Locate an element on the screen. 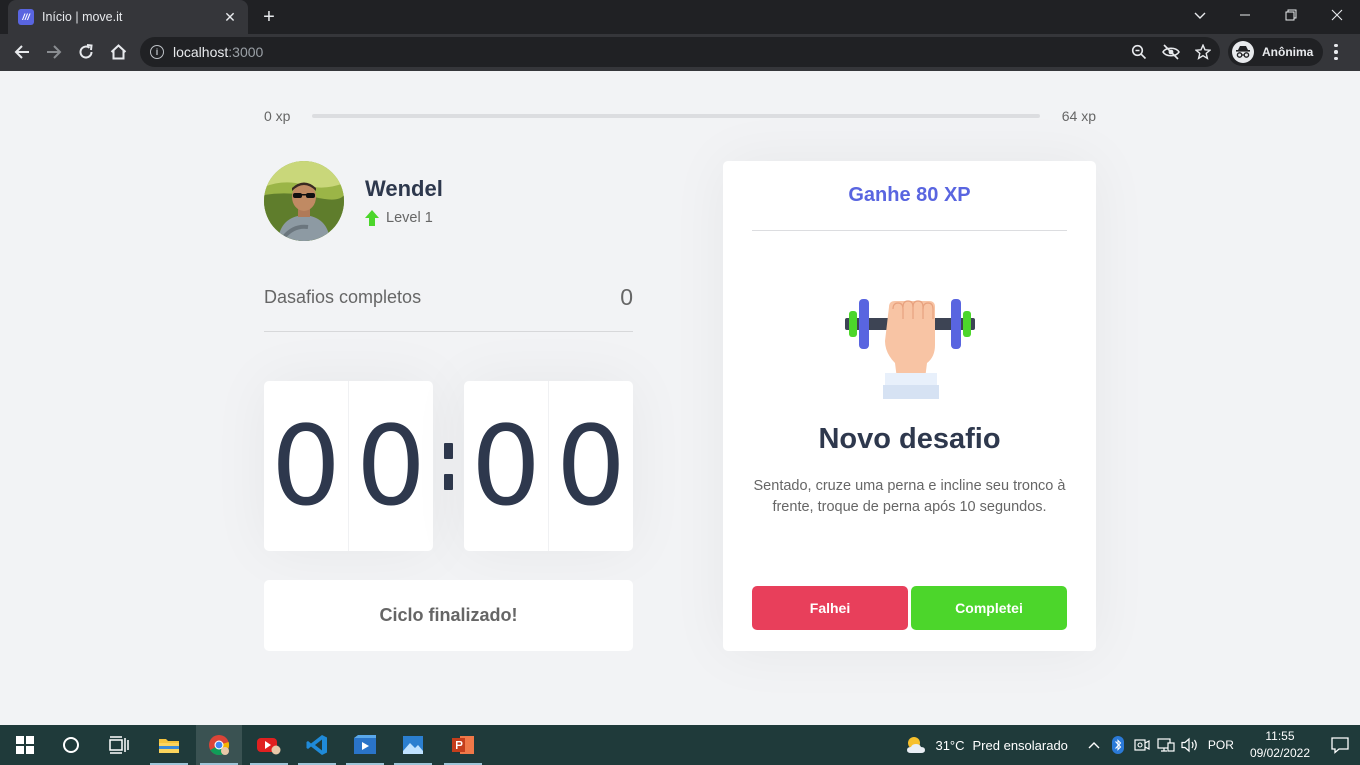  home-icon is located at coordinates (118, 52).